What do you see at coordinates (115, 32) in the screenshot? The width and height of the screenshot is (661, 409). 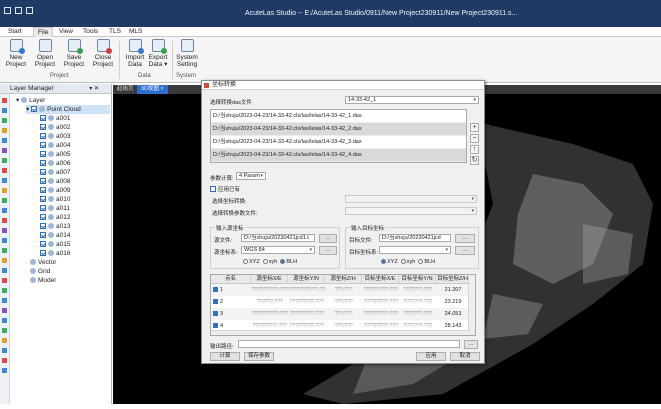 I see `menu-tls: TLS` at bounding box center [115, 32].